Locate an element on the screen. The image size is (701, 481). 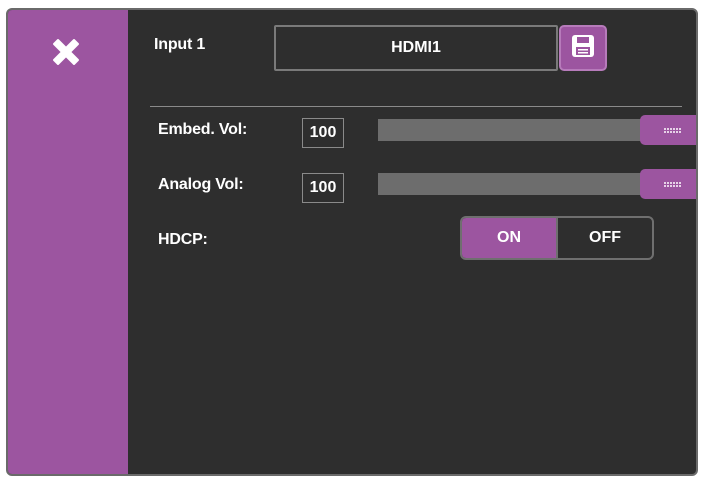
save-button is located at coordinates (583, 48).